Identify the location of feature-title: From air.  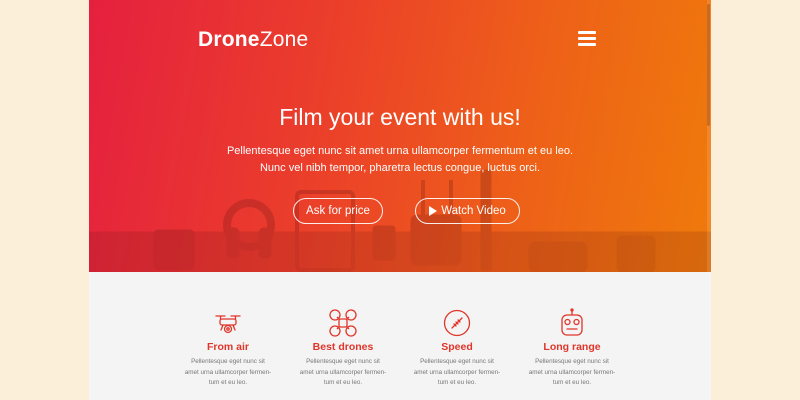
(227, 347).